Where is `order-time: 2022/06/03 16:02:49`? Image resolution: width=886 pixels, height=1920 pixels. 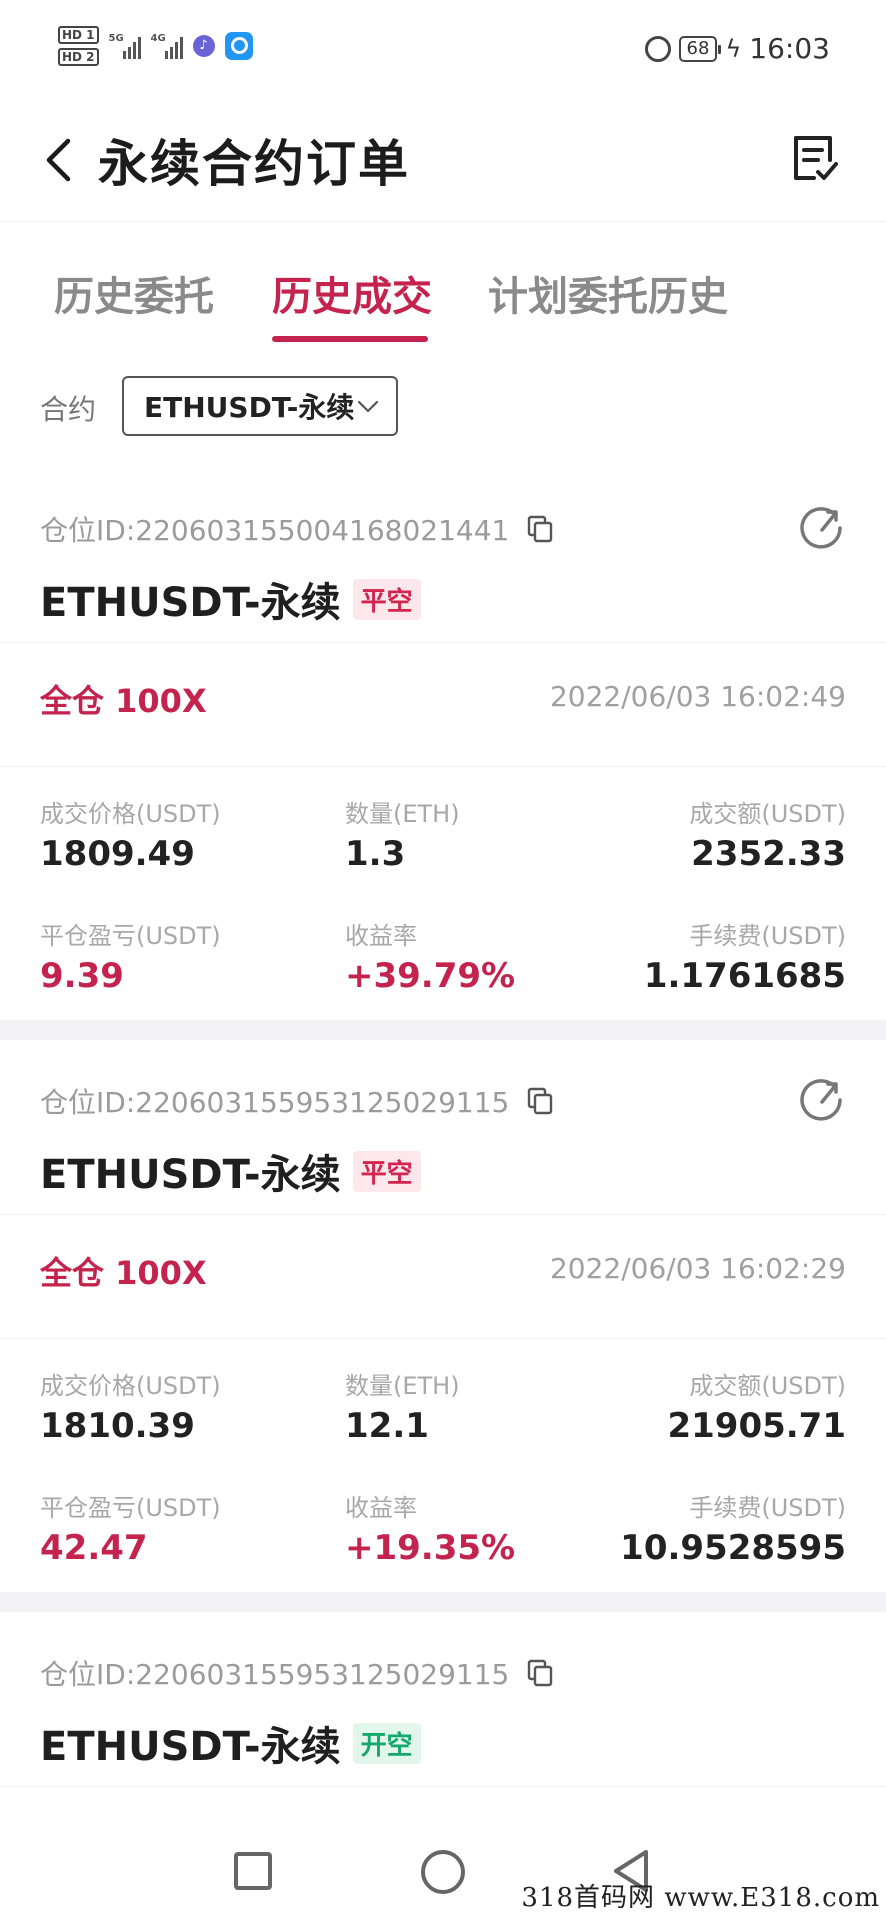
order-time: 2022/06/03 16:02:49 is located at coordinates (697, 696).